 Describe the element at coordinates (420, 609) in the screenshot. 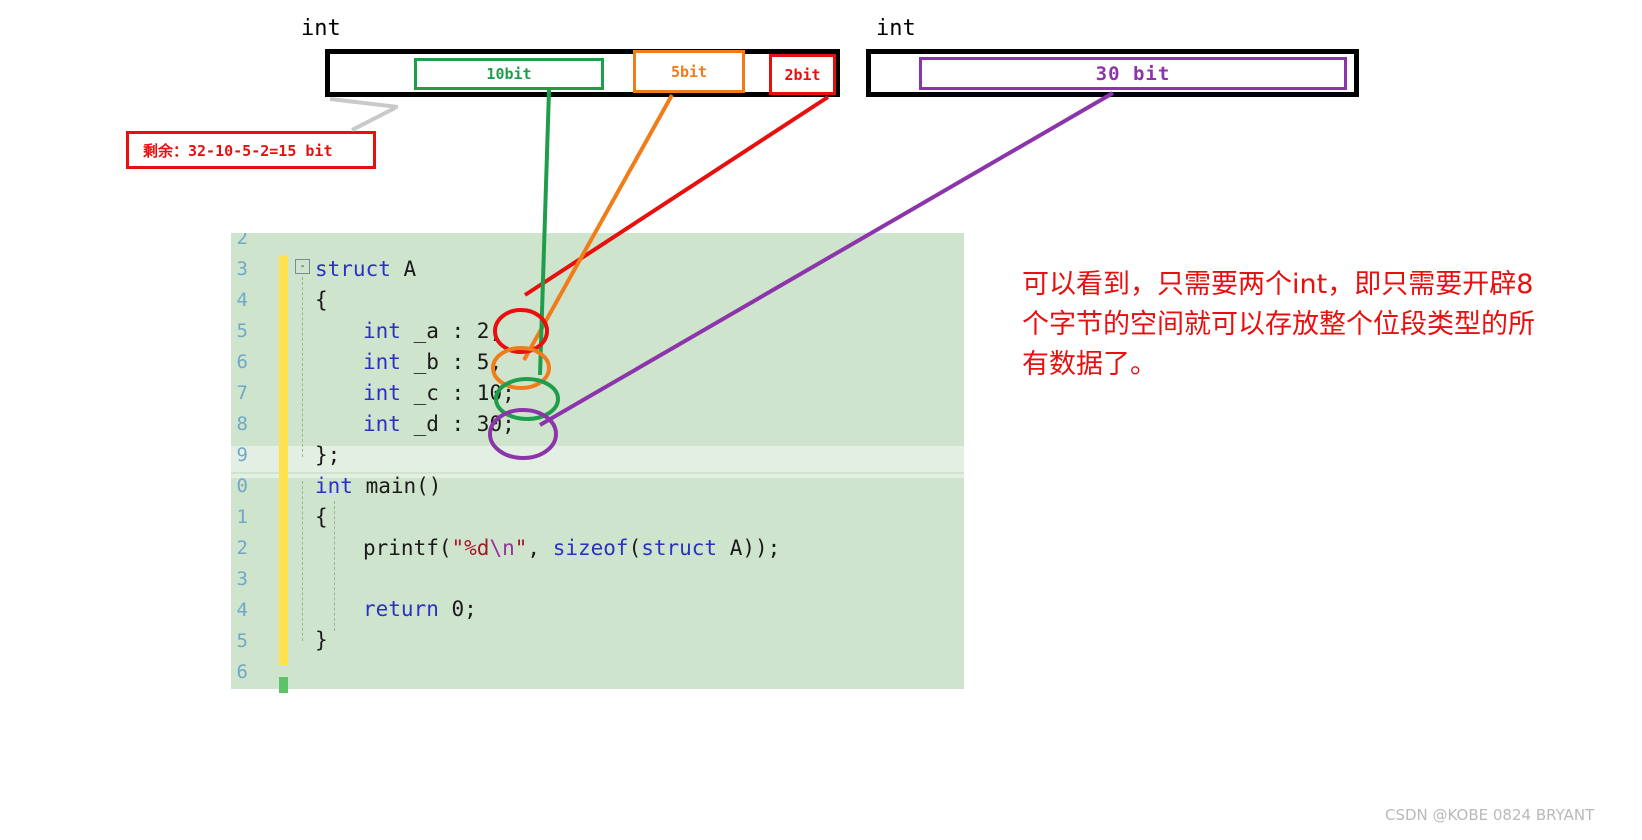

I see `code-line-return: return 0;` at that location.